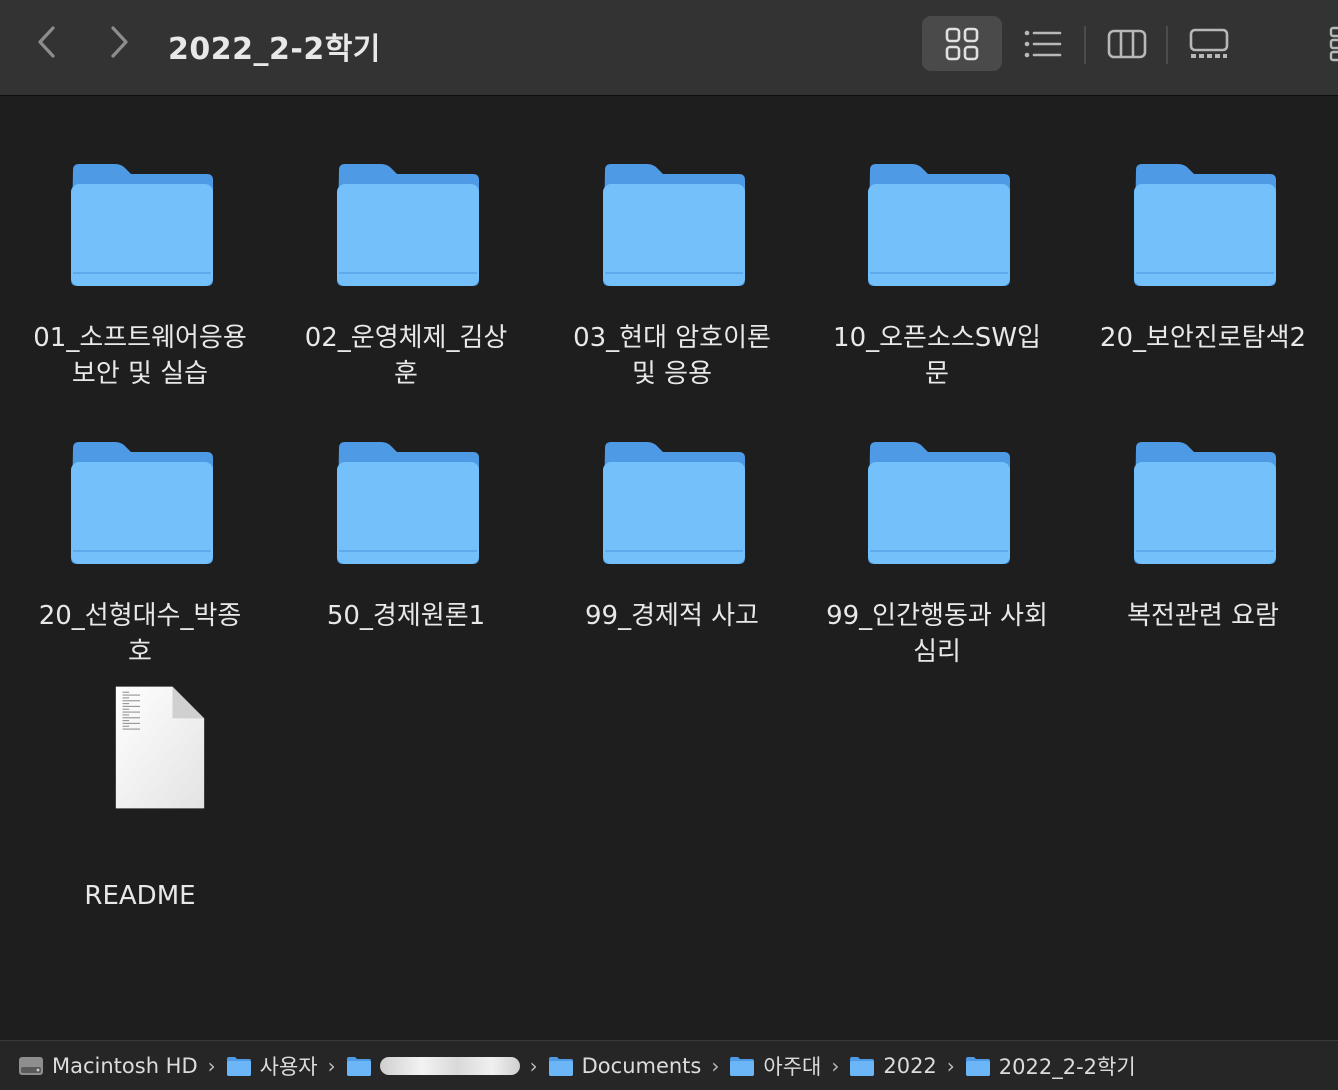 This screenshot has height=1090, width=1338. I want to click on folder-item: 50_경제원론1, so click(406, 560).